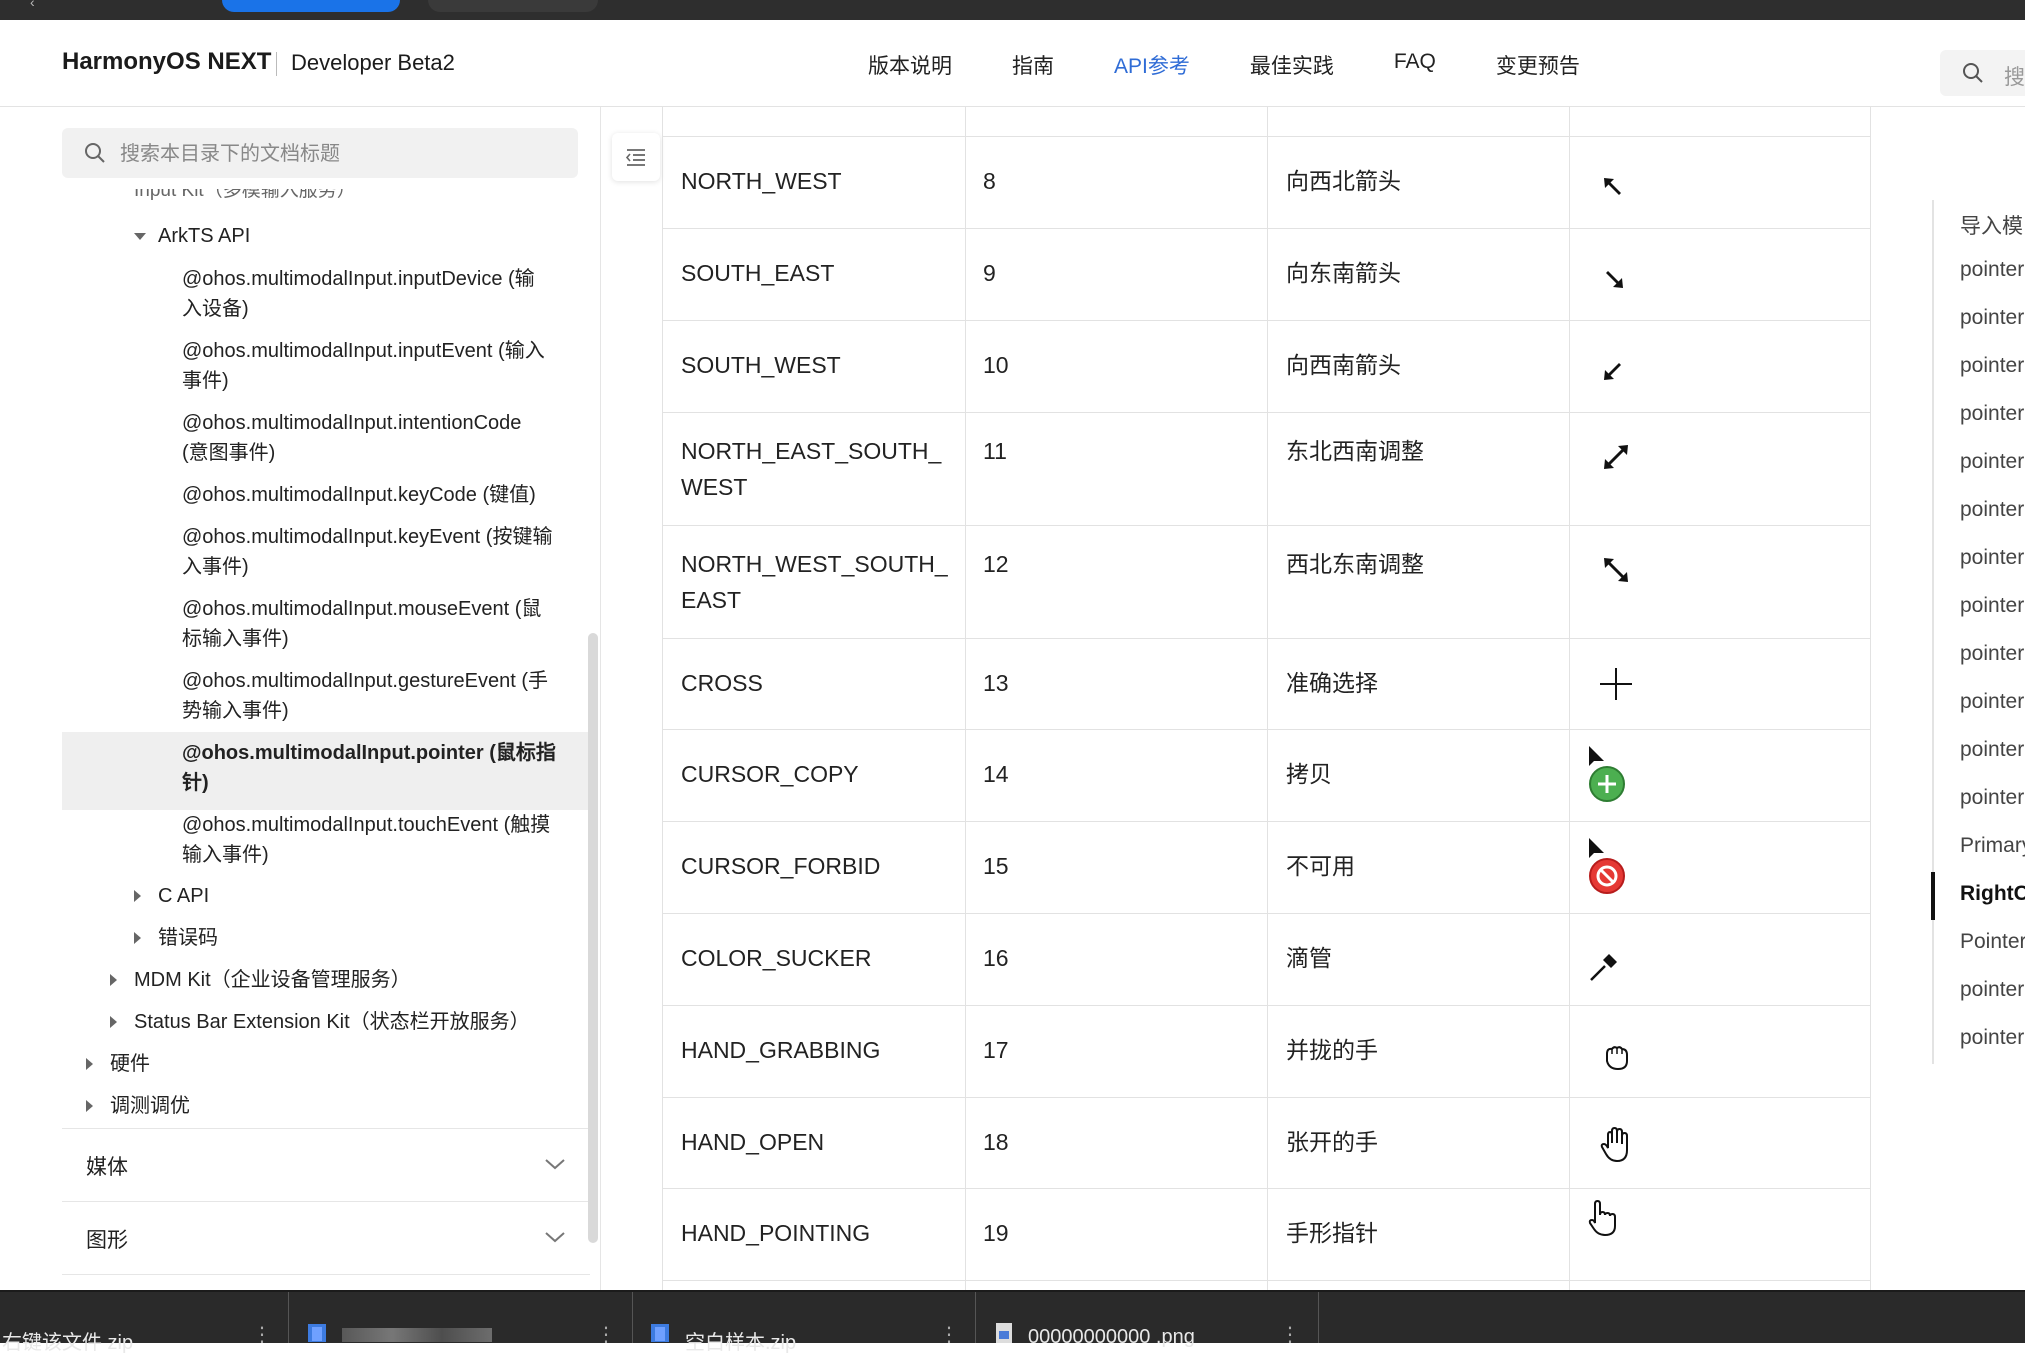 The image size is (2025, 1355). Describe the element at coordinates (358, 279) in the screenshot. I see `leaf-line: @ohos.multimodalInput.inputDevice (输` at that location.